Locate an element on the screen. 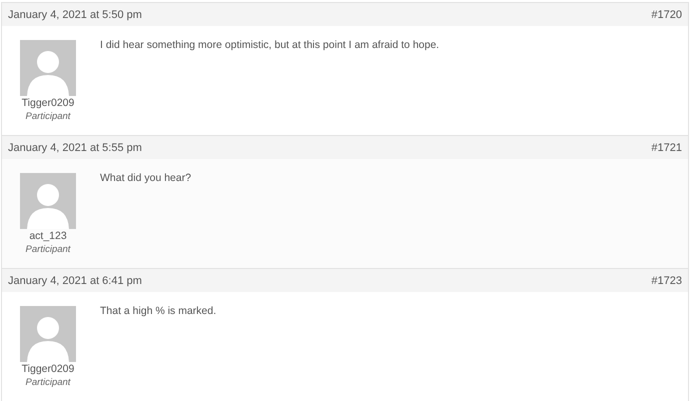 The image size is (690, 401). reply-text: What did you hear? is located at coordinates (145, 178).